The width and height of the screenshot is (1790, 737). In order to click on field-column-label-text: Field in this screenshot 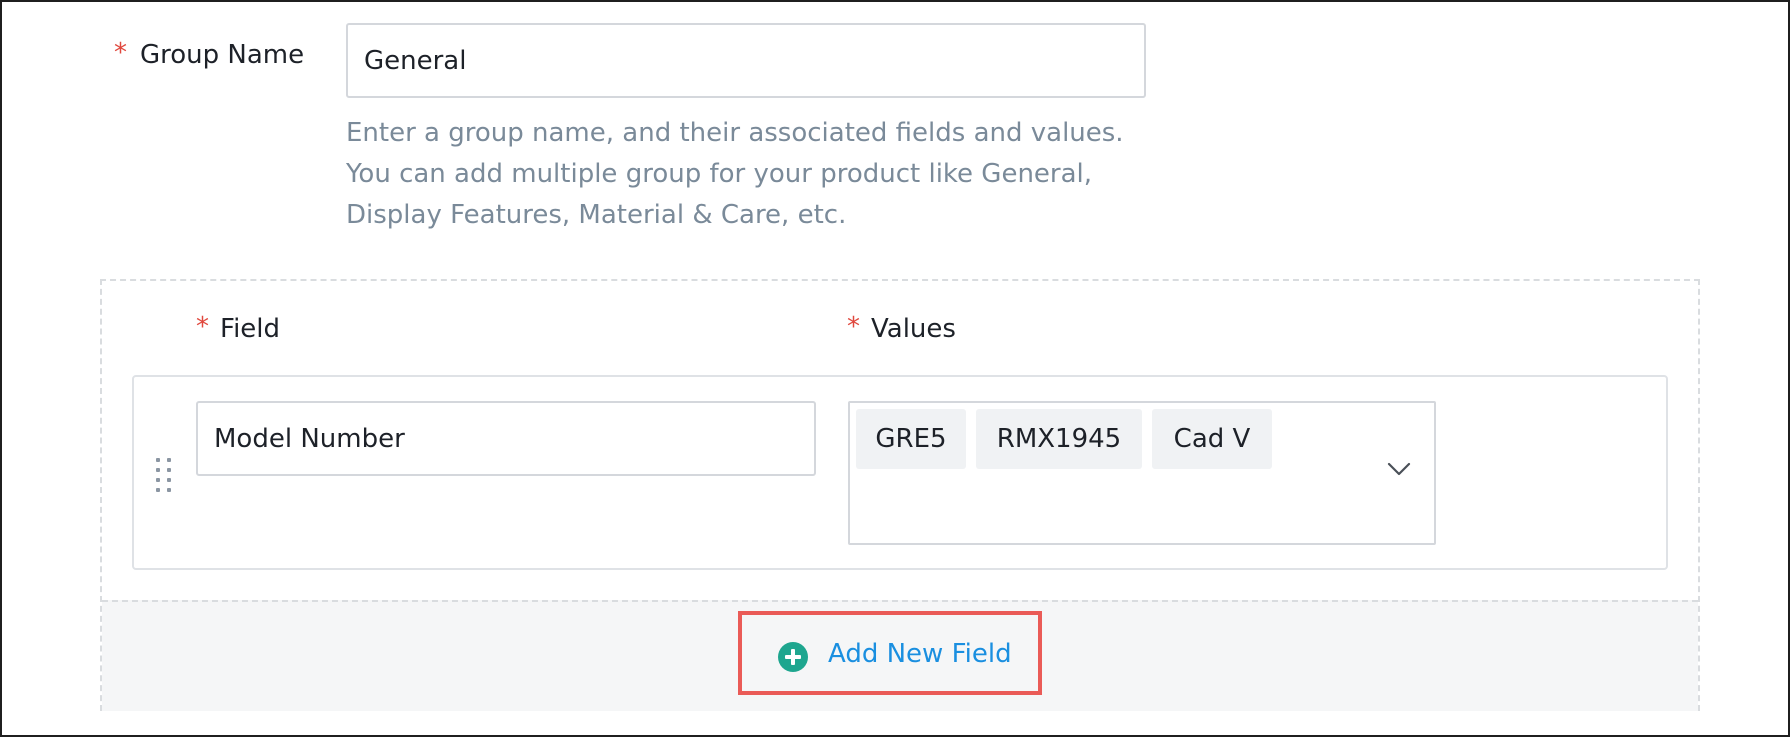, I will do `click(250, 329)`.